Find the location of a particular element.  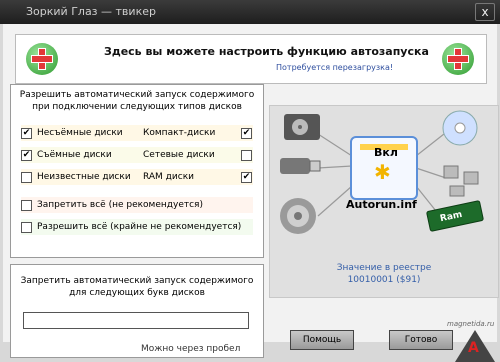

header-subtitle: Потребуется перезагрузка! is located at coordinates (335, 67).